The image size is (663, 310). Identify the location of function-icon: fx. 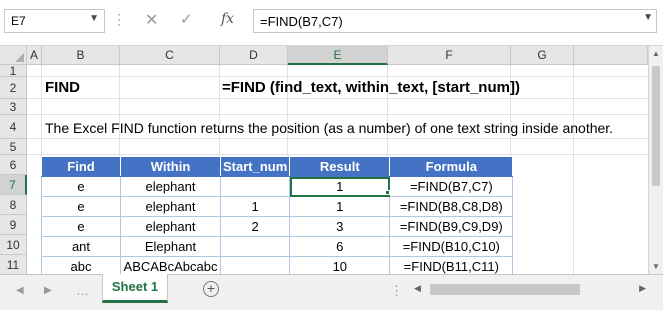
(227, 19).